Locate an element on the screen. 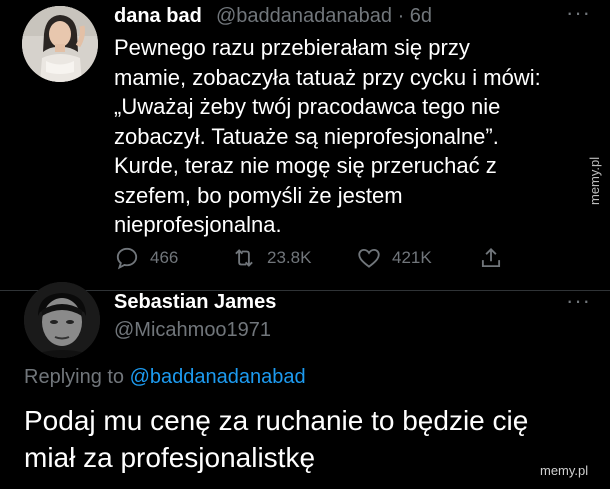  share-icon is located at coordinates (491, 258).